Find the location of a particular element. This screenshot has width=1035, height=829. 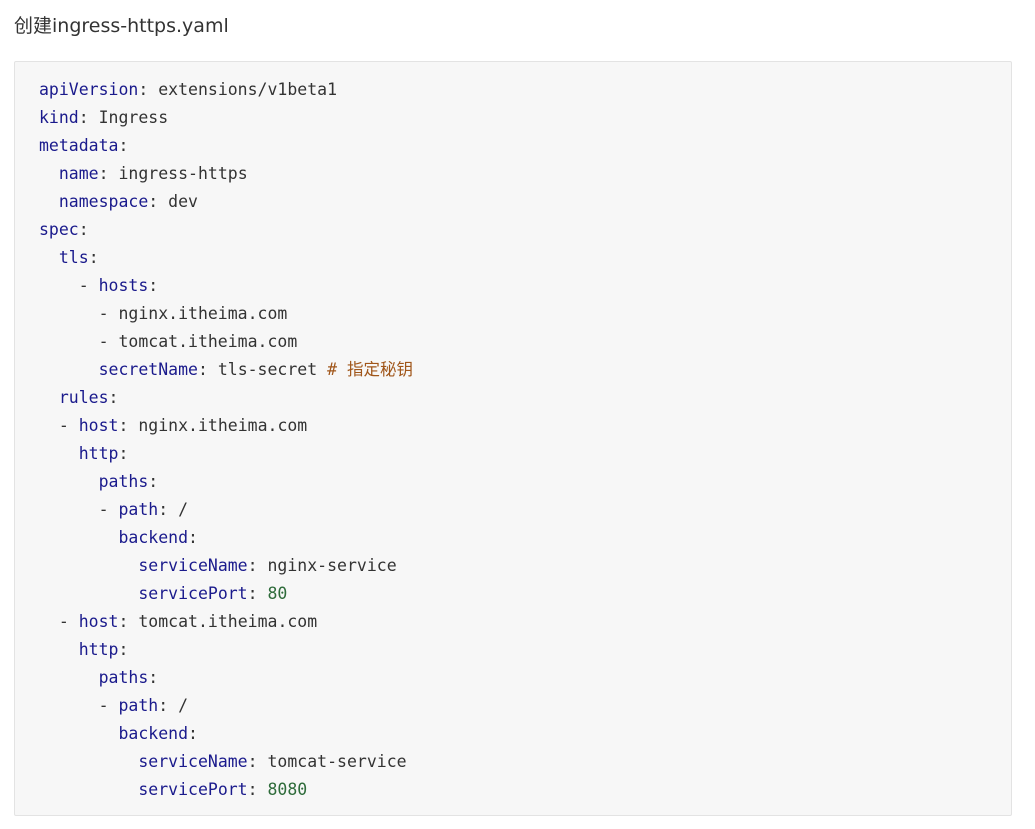

yaml-value: : tomcat-service is located at coordinates (327, 761).